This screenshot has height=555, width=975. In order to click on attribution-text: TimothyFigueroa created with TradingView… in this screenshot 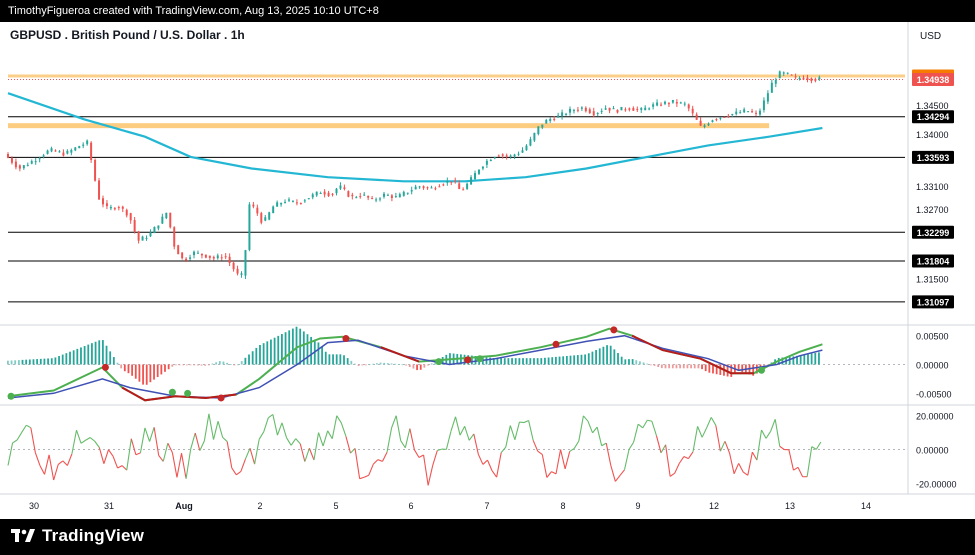, I will do `click(193, 11)`.